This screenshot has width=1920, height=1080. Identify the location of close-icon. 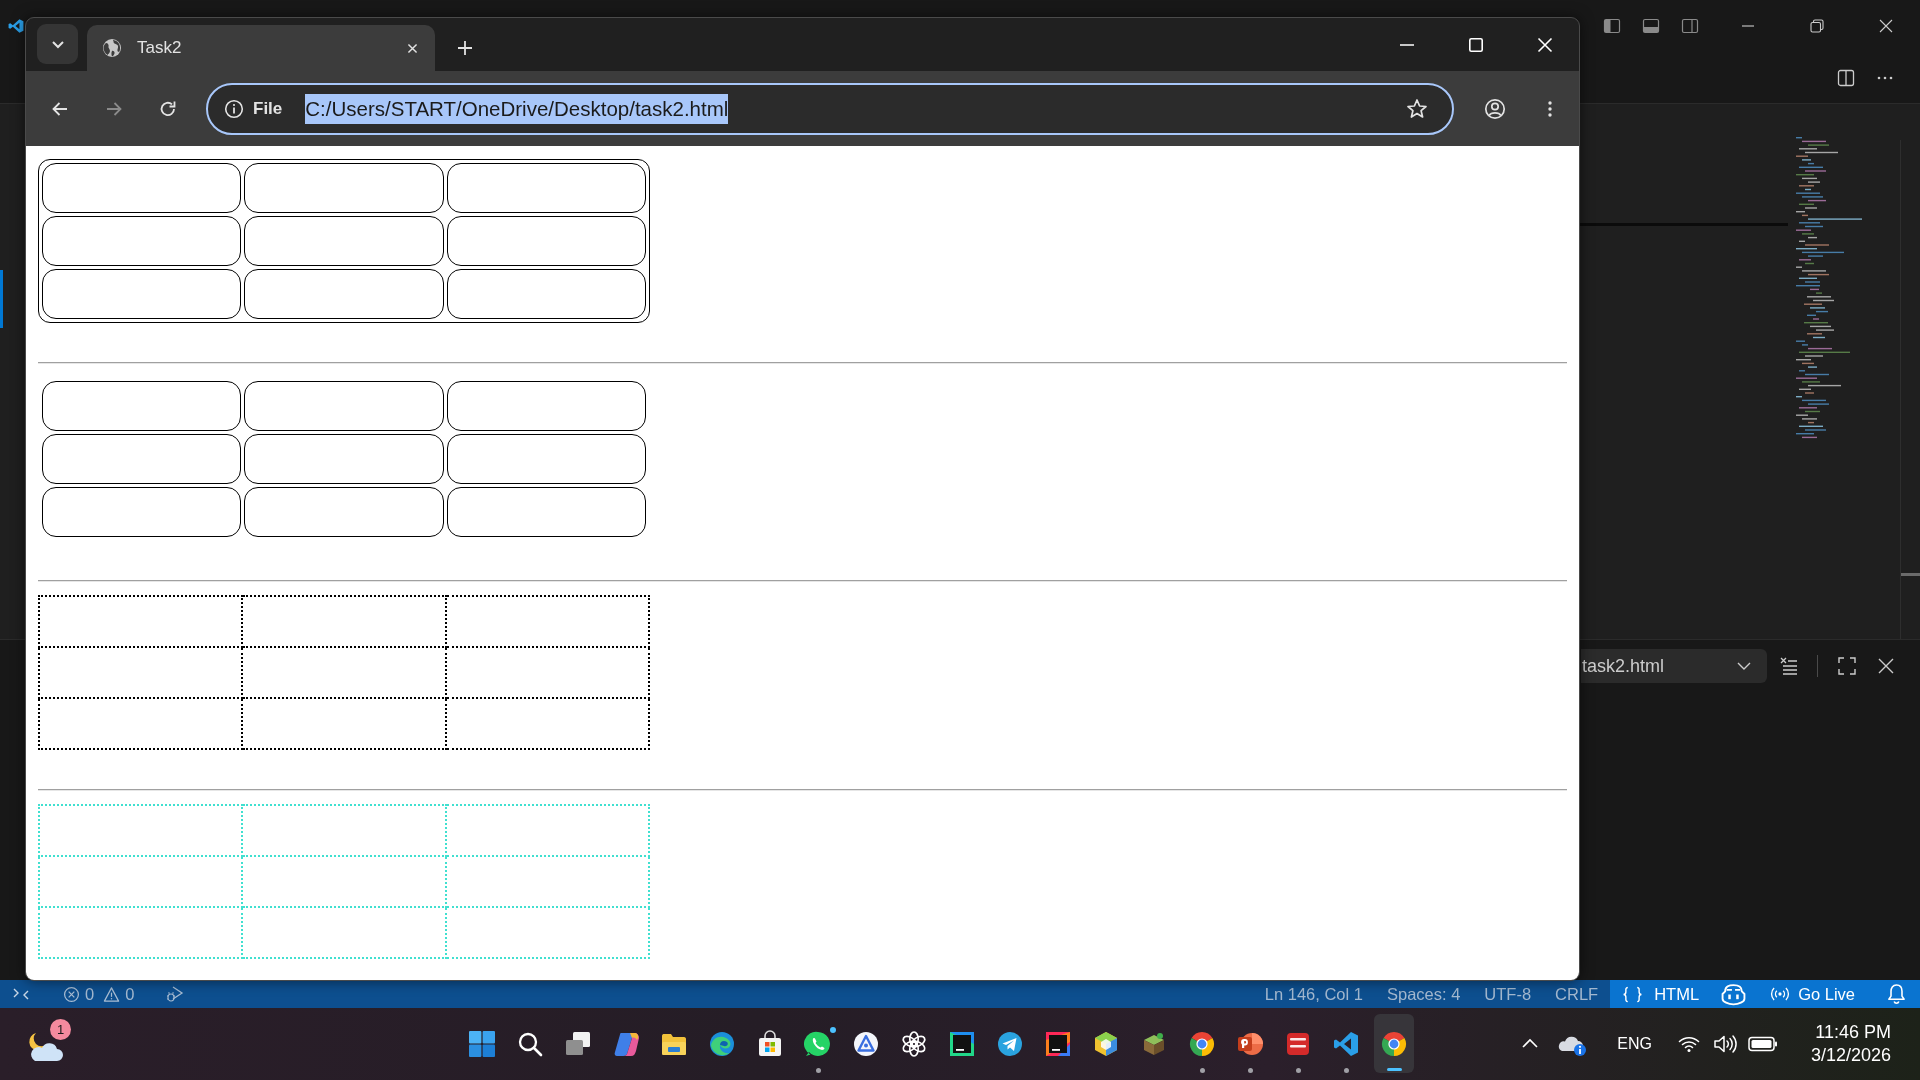
(1885, 26).